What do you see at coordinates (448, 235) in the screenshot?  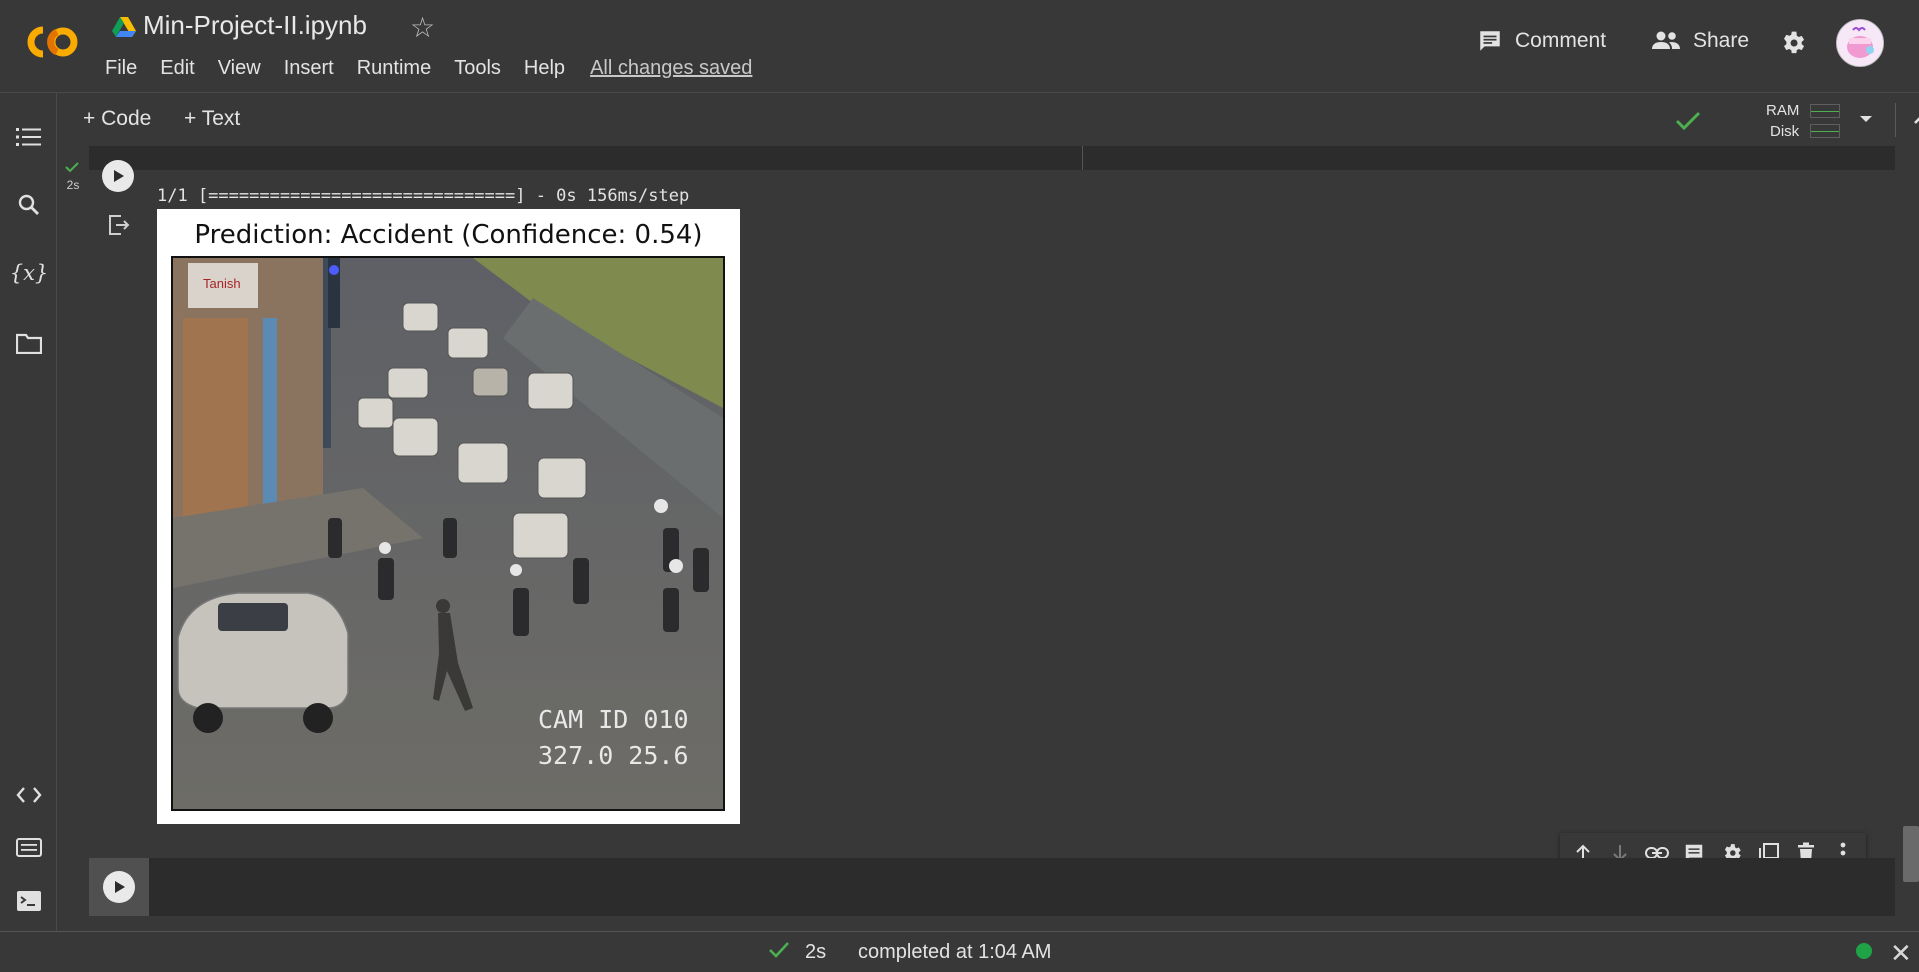 I see `figure-title: Prediction: Accident (Confidence: 0.54)` at bounding box center [448, 235].